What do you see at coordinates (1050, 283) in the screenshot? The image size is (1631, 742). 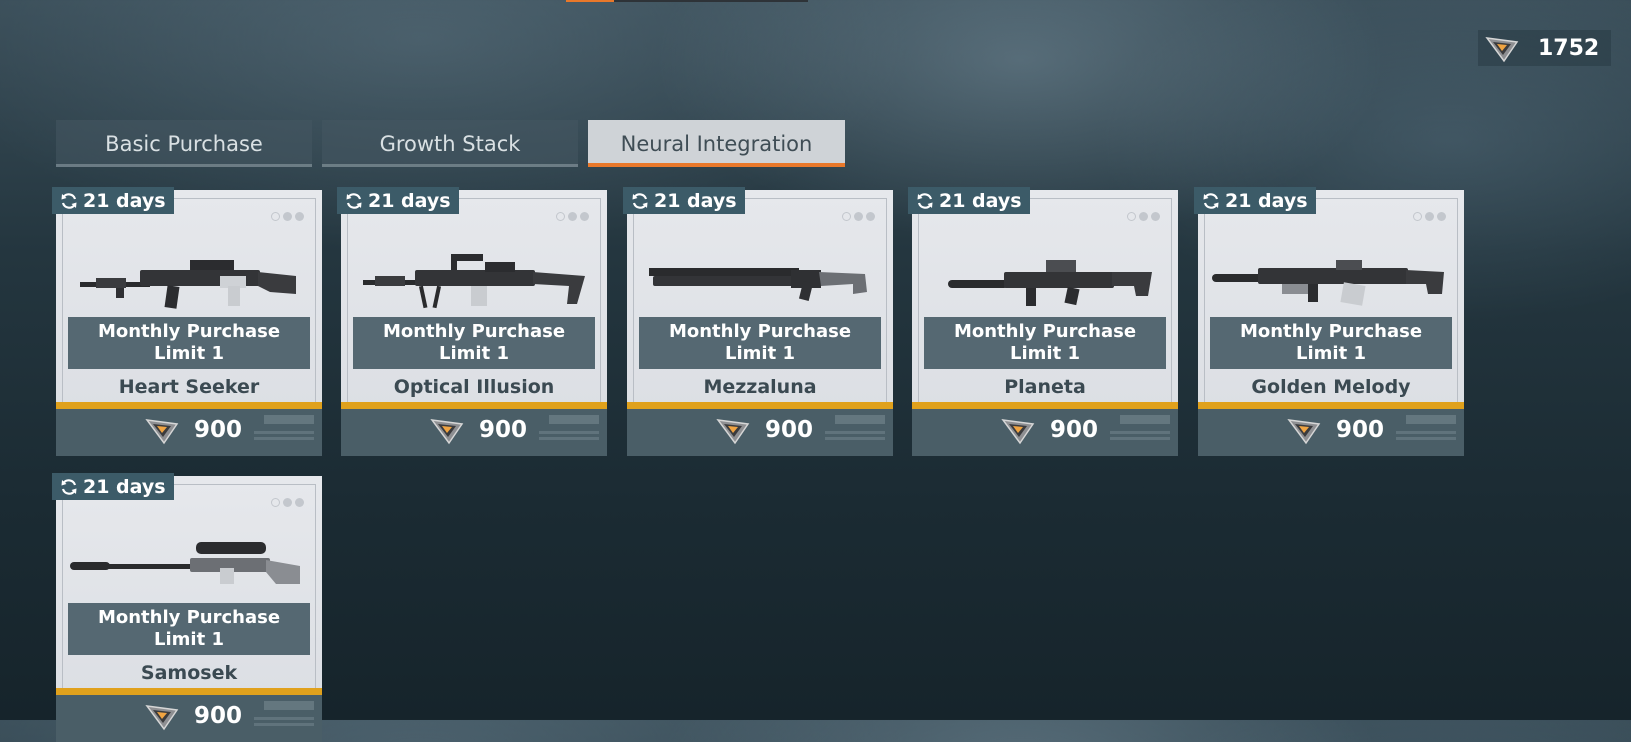 I see `smg-icon` at bounding box center [1050, 283].